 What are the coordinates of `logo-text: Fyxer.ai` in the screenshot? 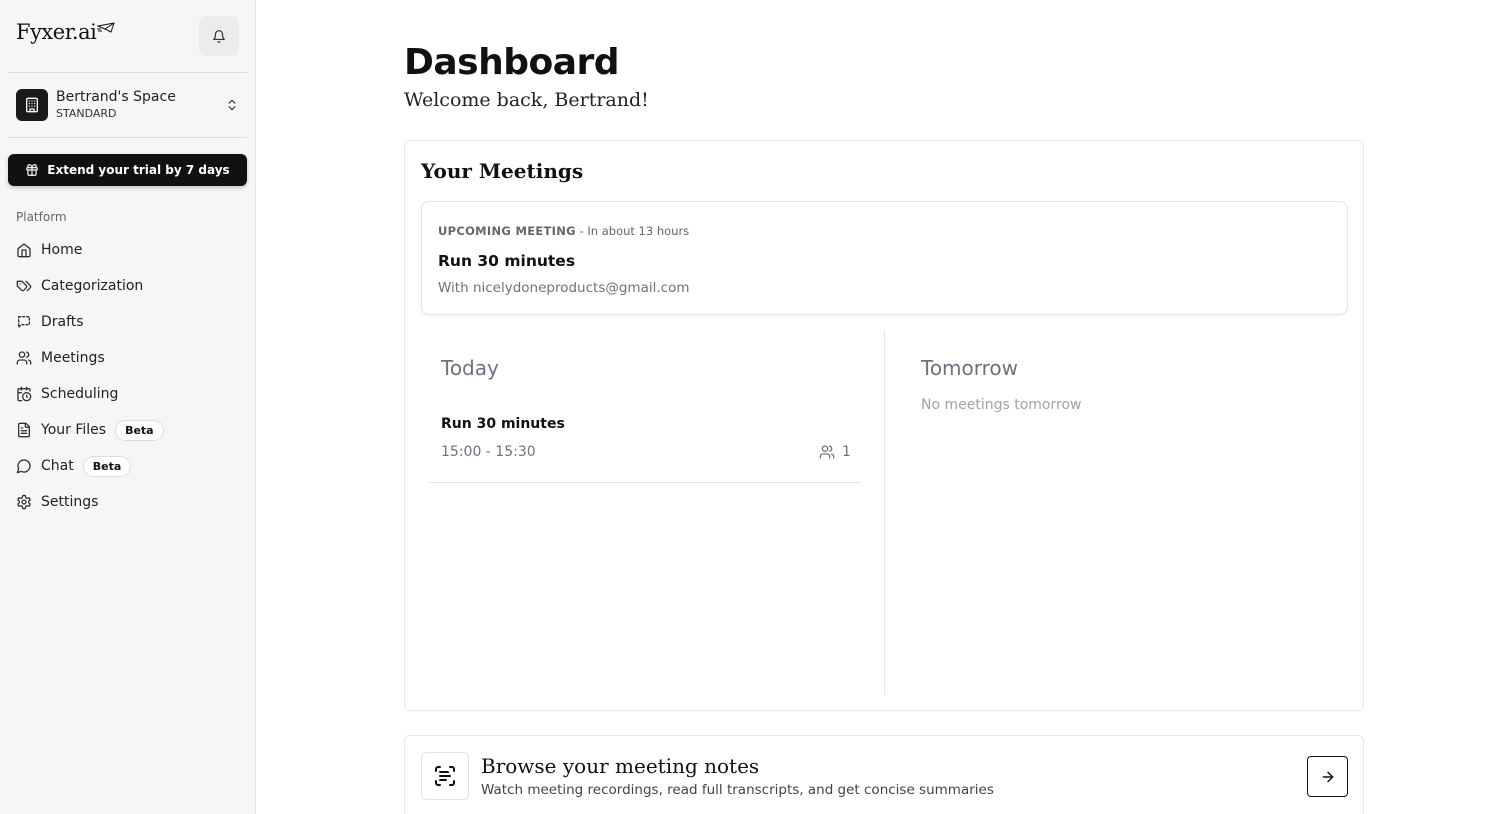 It's located at (56, 32).